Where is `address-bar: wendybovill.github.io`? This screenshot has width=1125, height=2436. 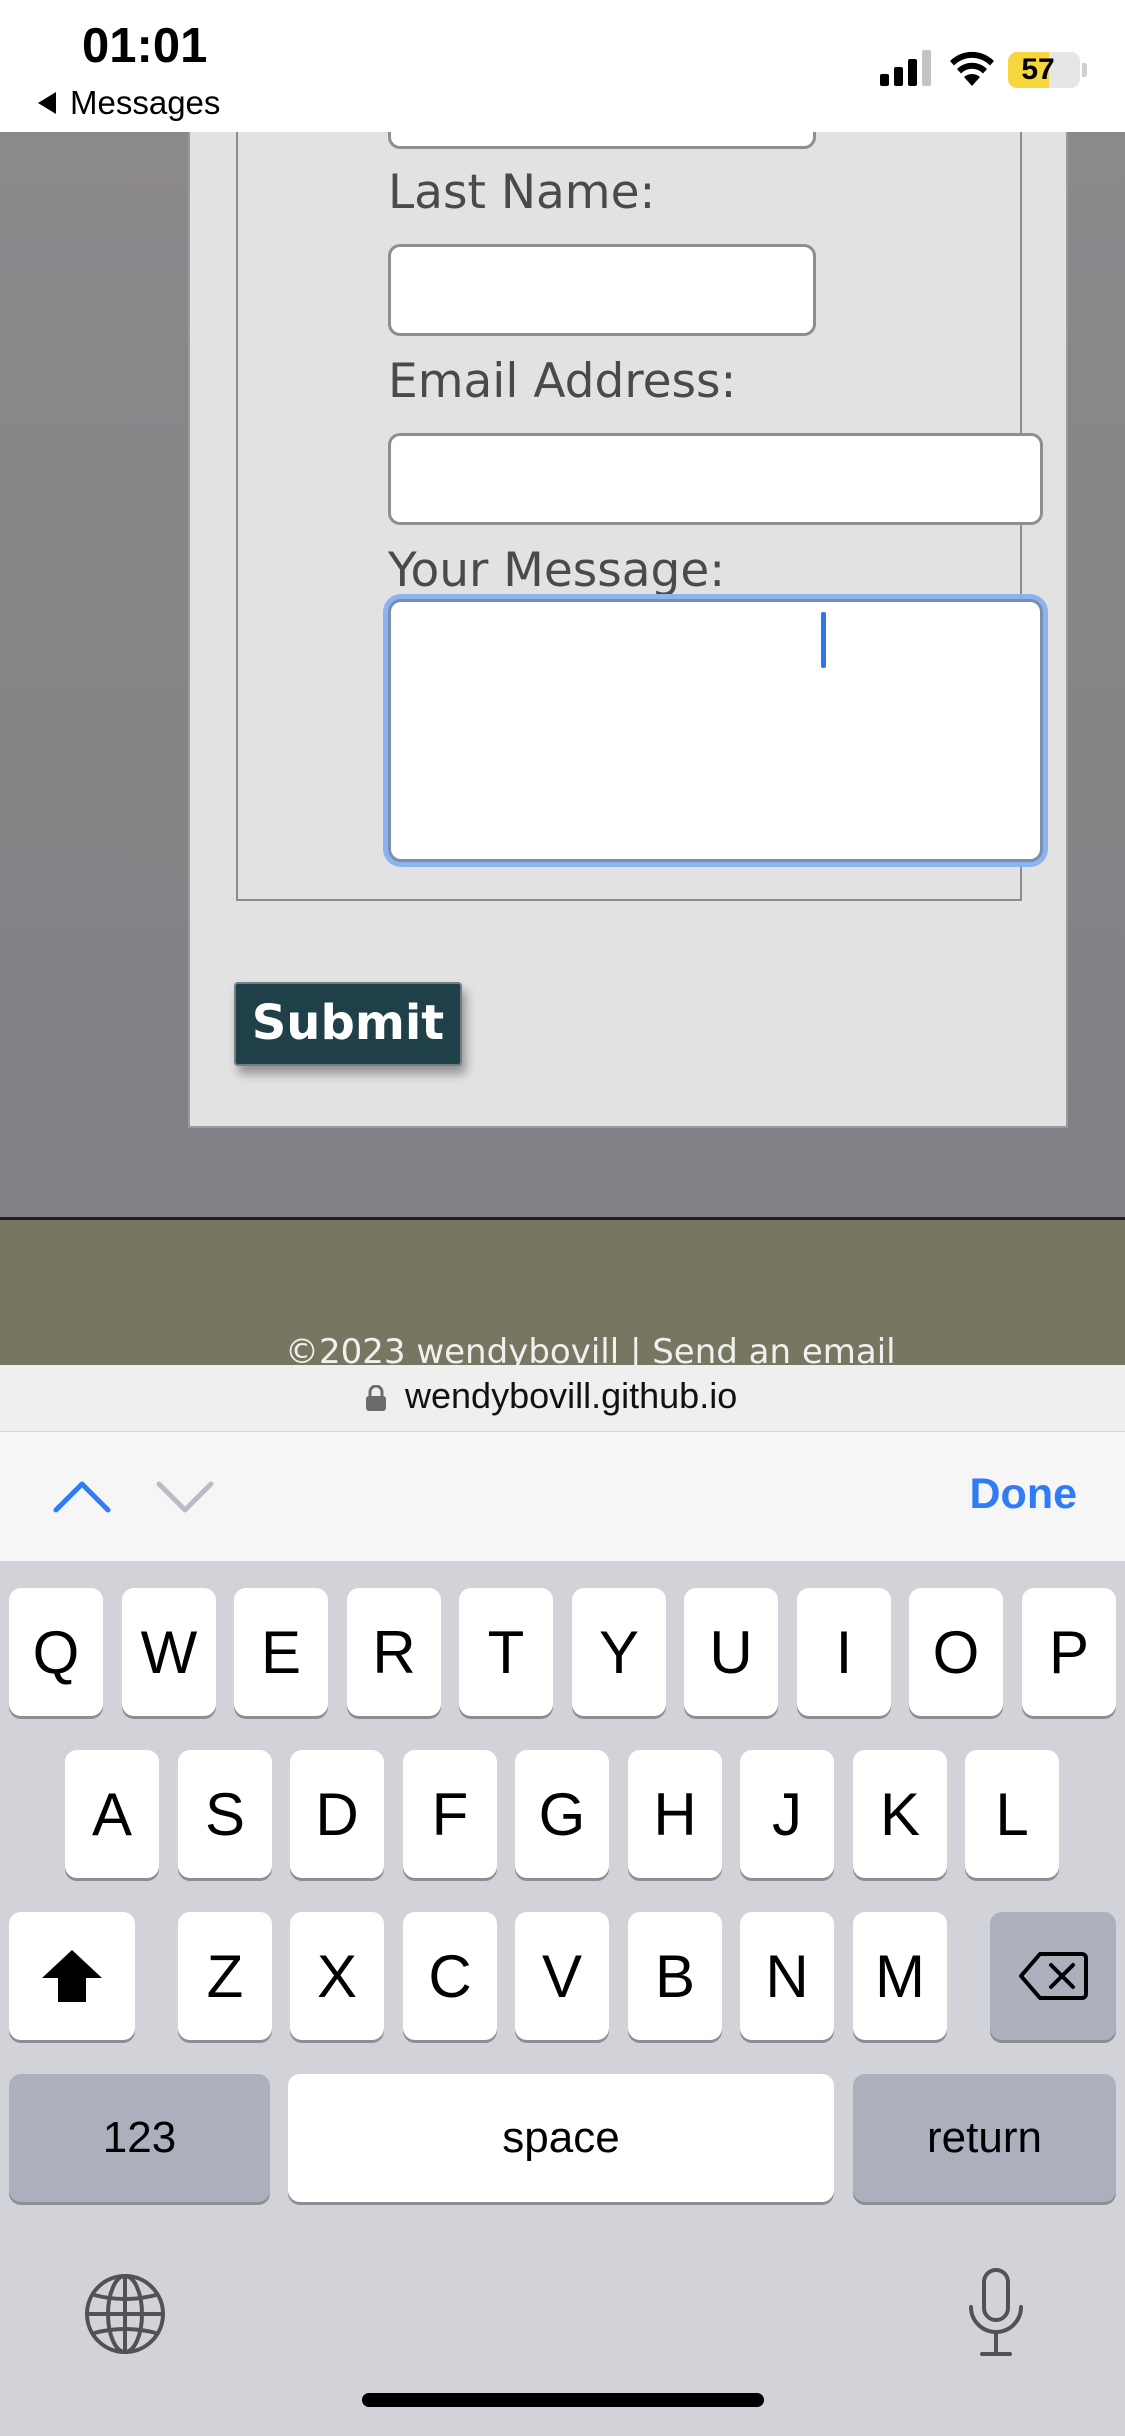 address-bar: wendybovill.github.io is located at coordinates (562, 1398).